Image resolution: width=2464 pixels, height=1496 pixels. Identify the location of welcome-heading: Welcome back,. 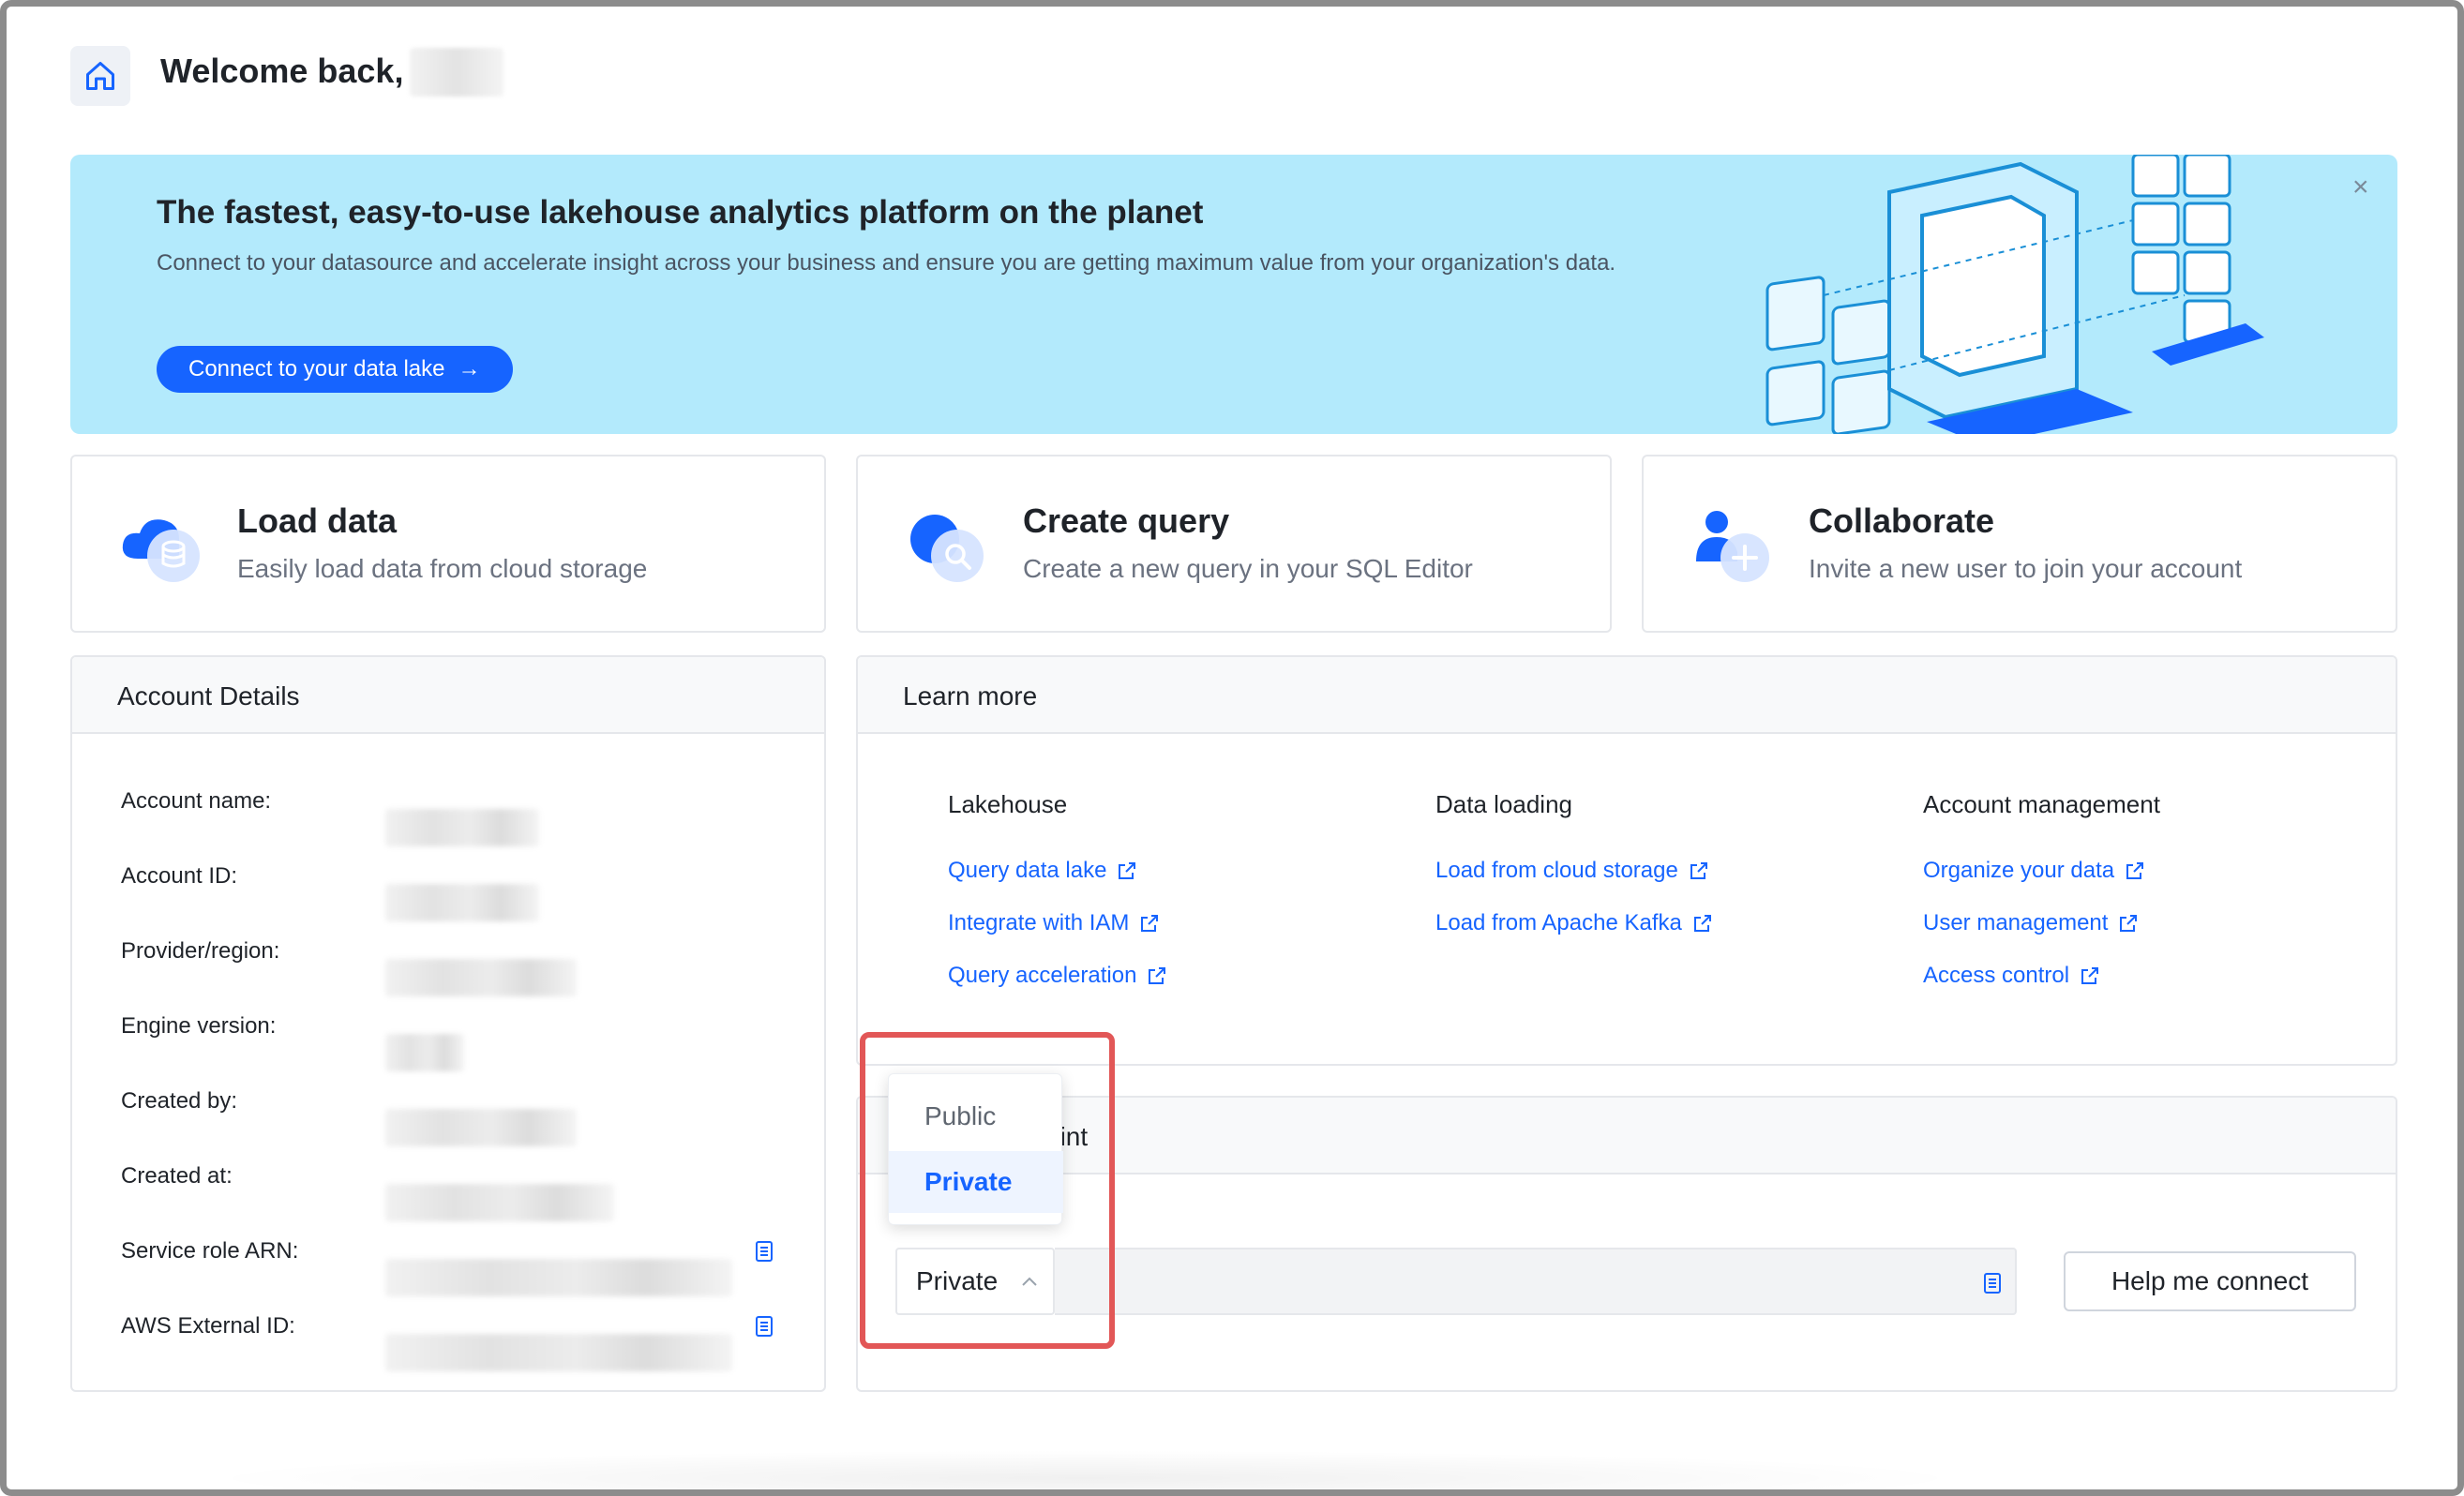
(282, 71).